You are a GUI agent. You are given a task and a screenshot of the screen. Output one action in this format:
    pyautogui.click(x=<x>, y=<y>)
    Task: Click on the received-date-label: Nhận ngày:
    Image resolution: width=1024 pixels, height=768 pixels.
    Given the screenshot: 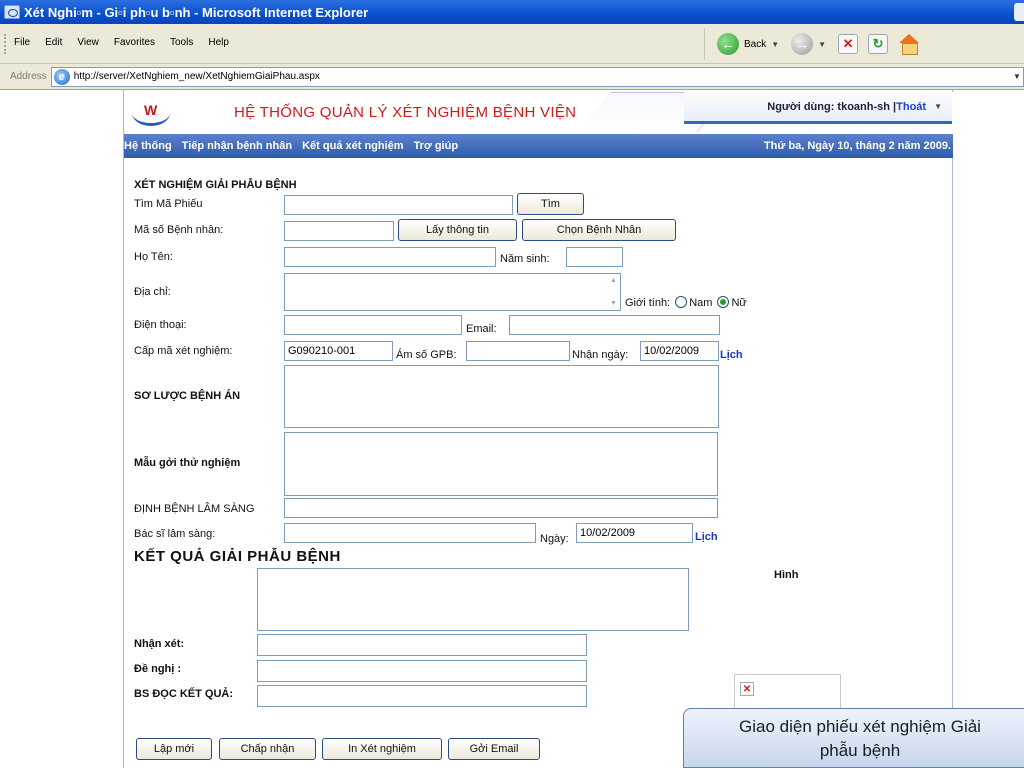 What is the action you would take?
    pyautogui.click(x=600, y=355)
    